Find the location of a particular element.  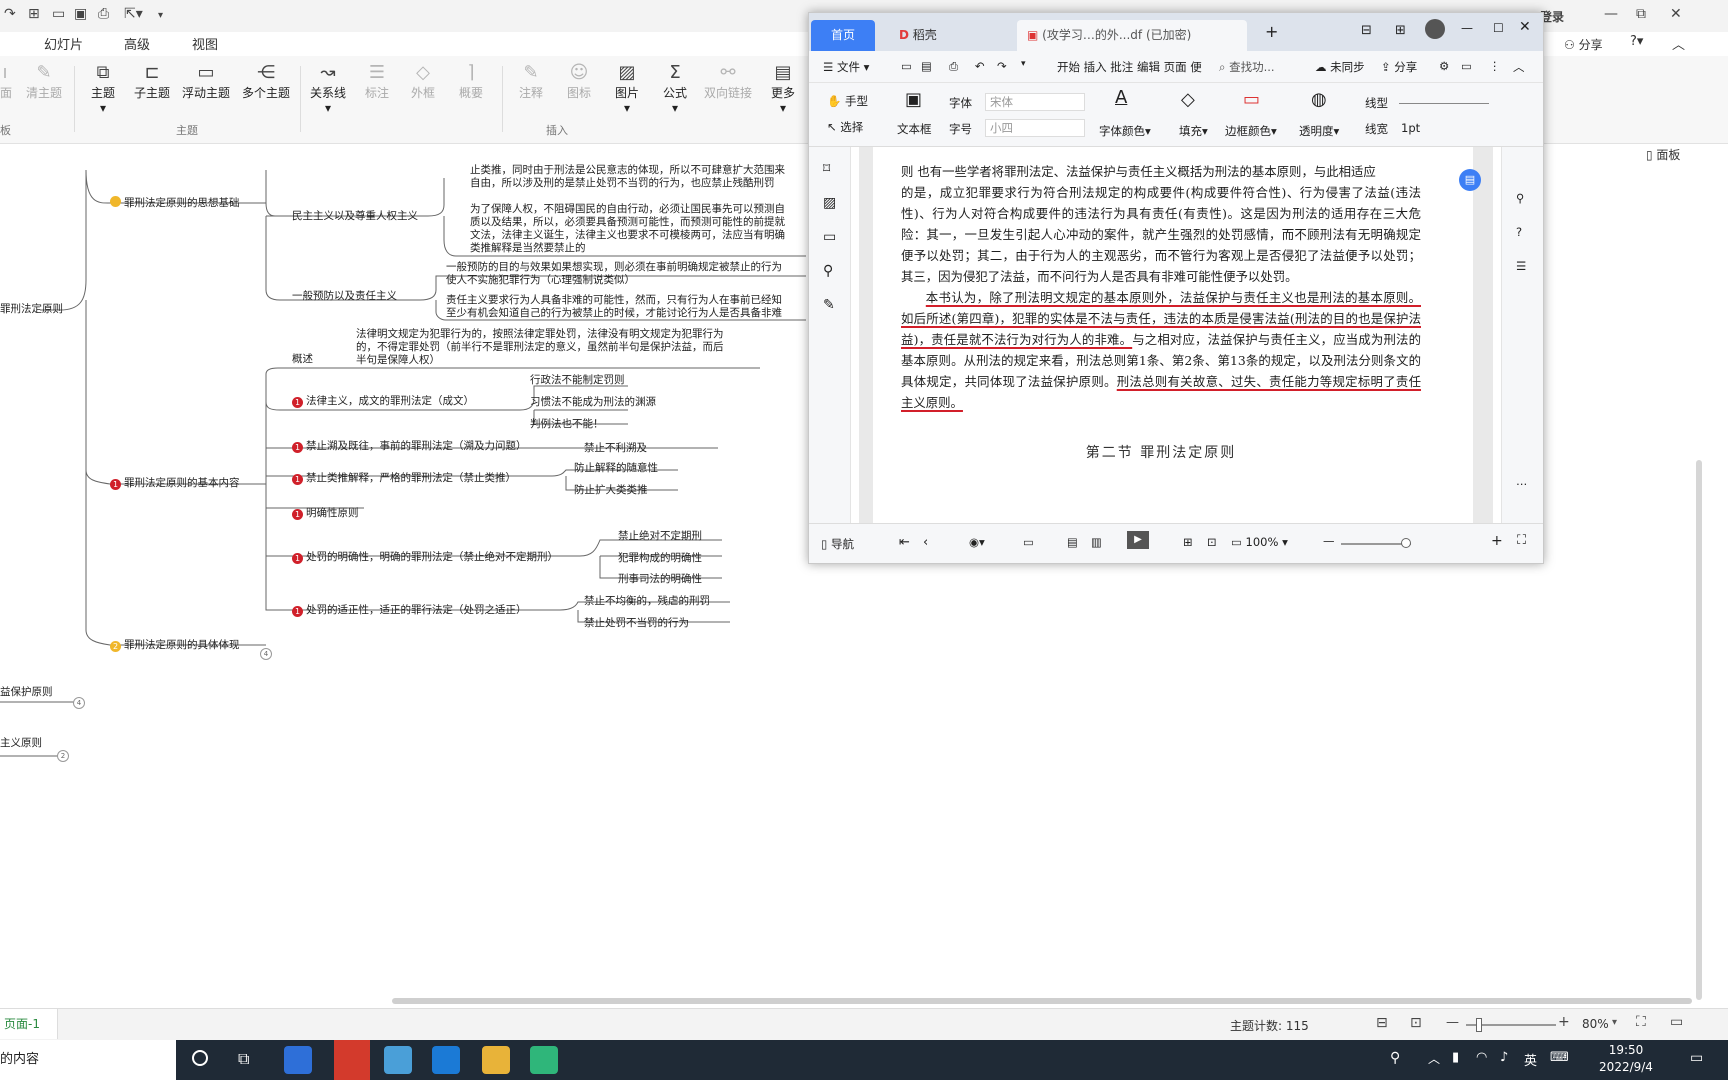

node-democracy: 民主主义以及尊重人权主义 is located at coordinates (355, 216).